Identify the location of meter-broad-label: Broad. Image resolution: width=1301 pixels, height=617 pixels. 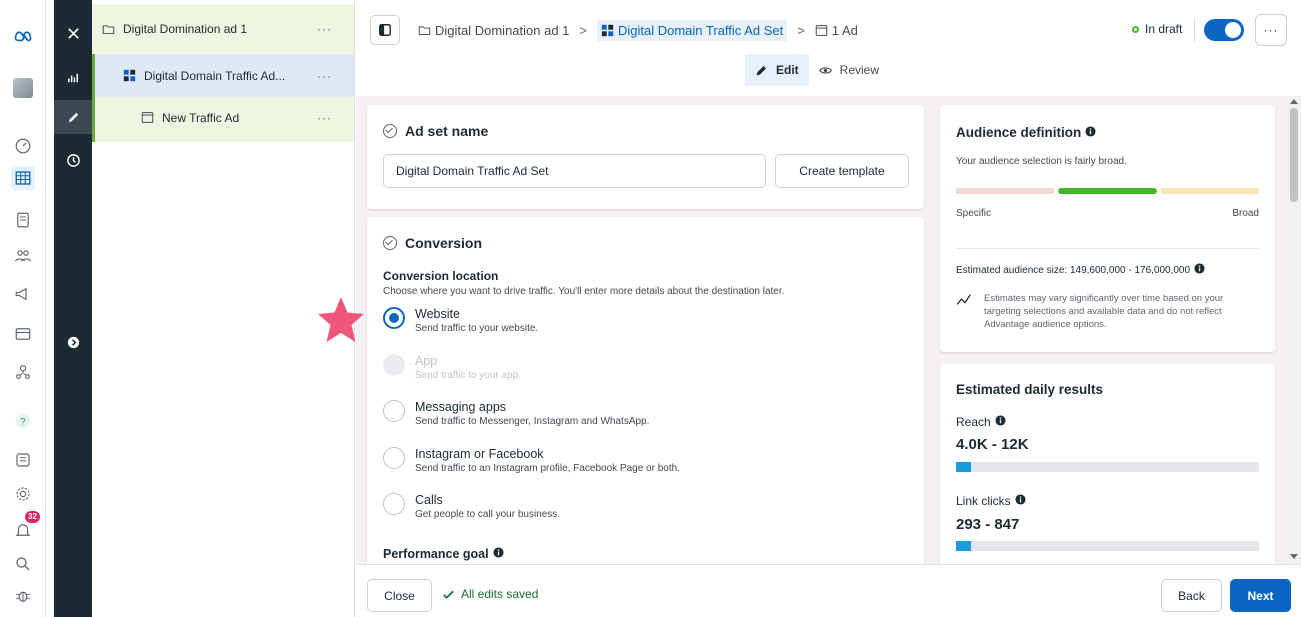
(1245, 213).